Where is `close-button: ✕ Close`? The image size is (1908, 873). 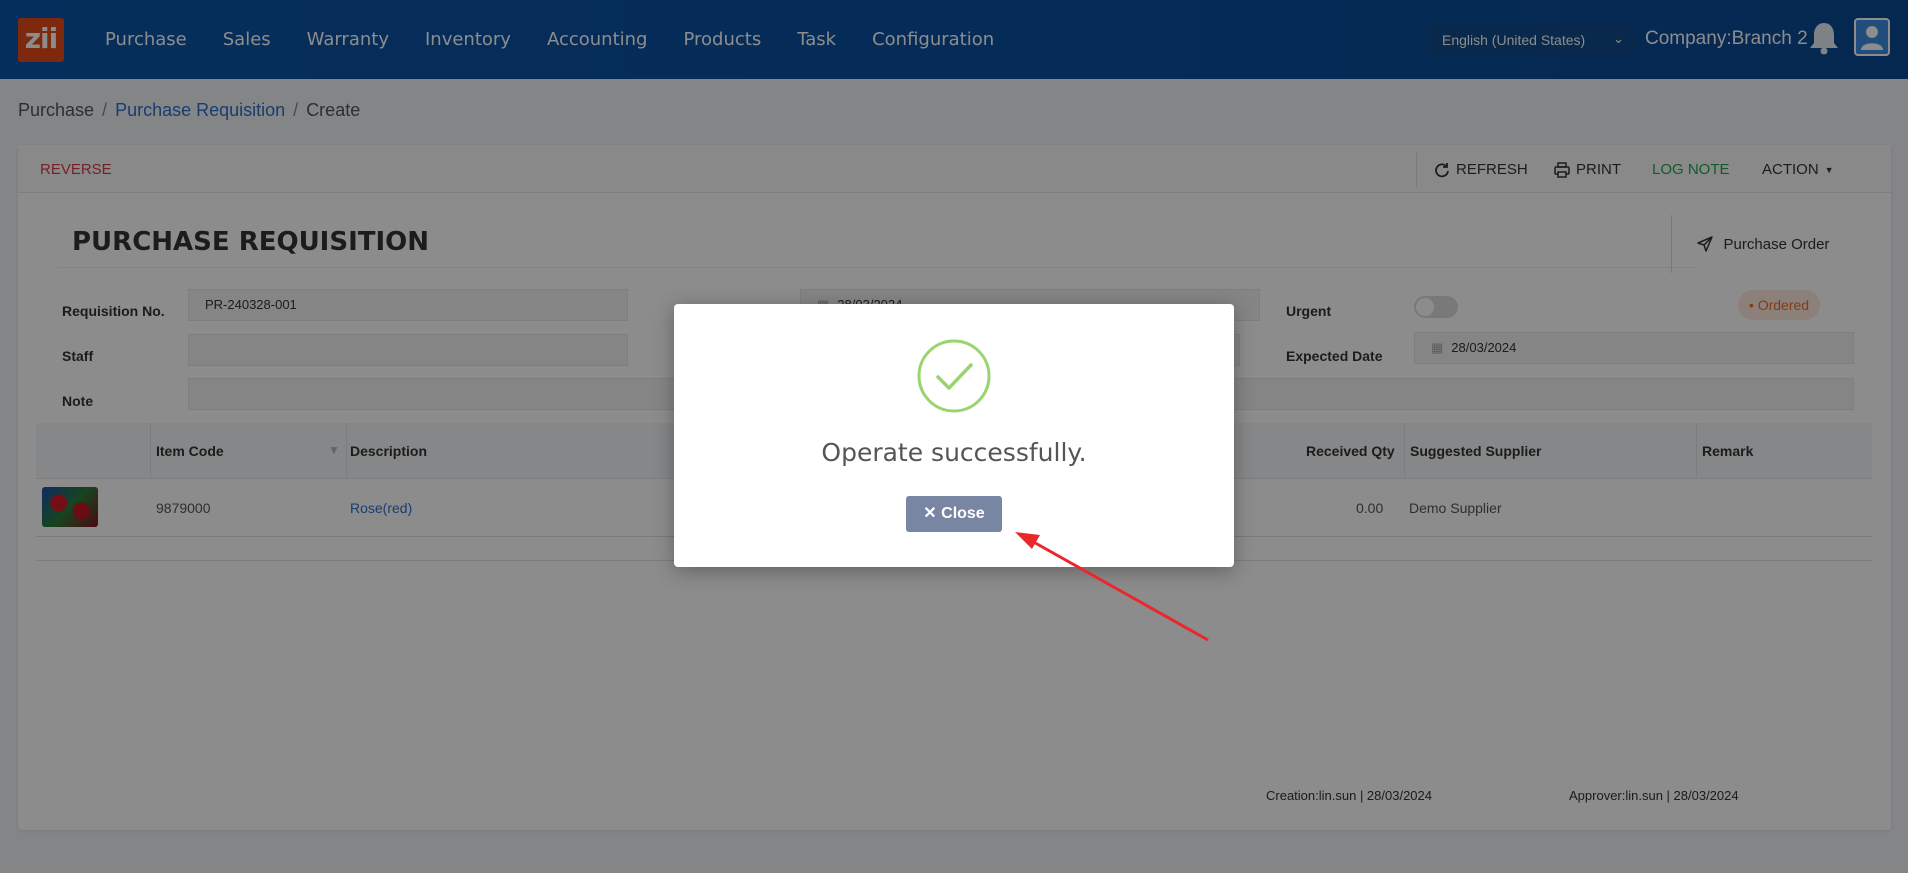
close-button: ✕ Close is located at coordinates (954, 514).